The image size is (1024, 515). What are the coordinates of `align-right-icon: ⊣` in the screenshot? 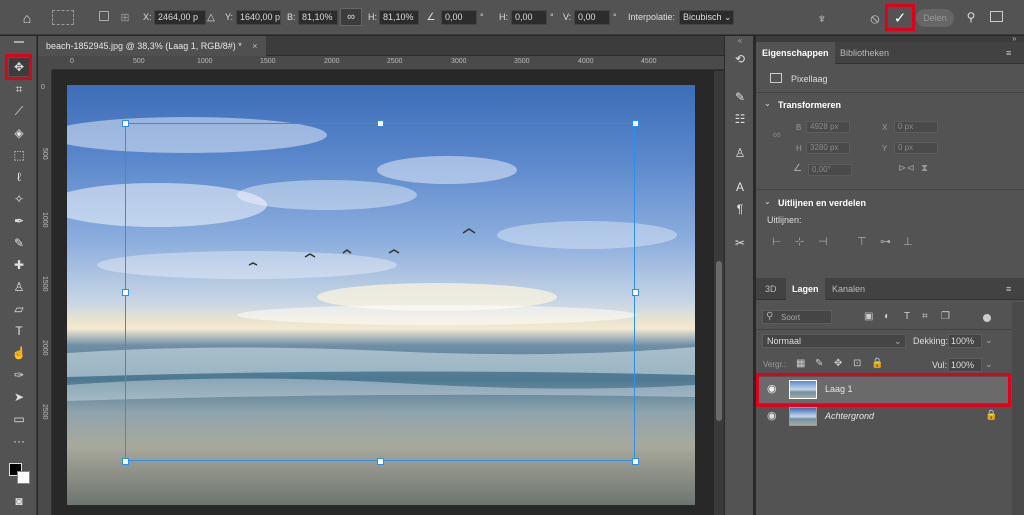 It's located at (823, 241).